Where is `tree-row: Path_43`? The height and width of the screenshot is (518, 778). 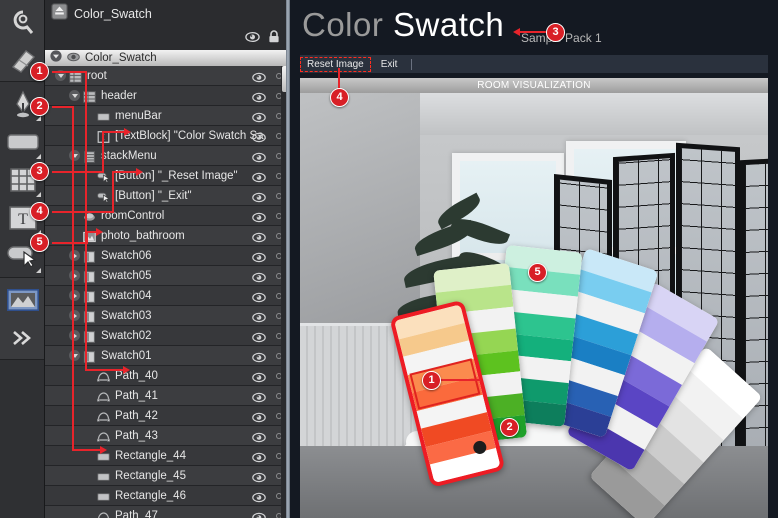
tree-row: Path_43 is located at coordinates (167, 436).